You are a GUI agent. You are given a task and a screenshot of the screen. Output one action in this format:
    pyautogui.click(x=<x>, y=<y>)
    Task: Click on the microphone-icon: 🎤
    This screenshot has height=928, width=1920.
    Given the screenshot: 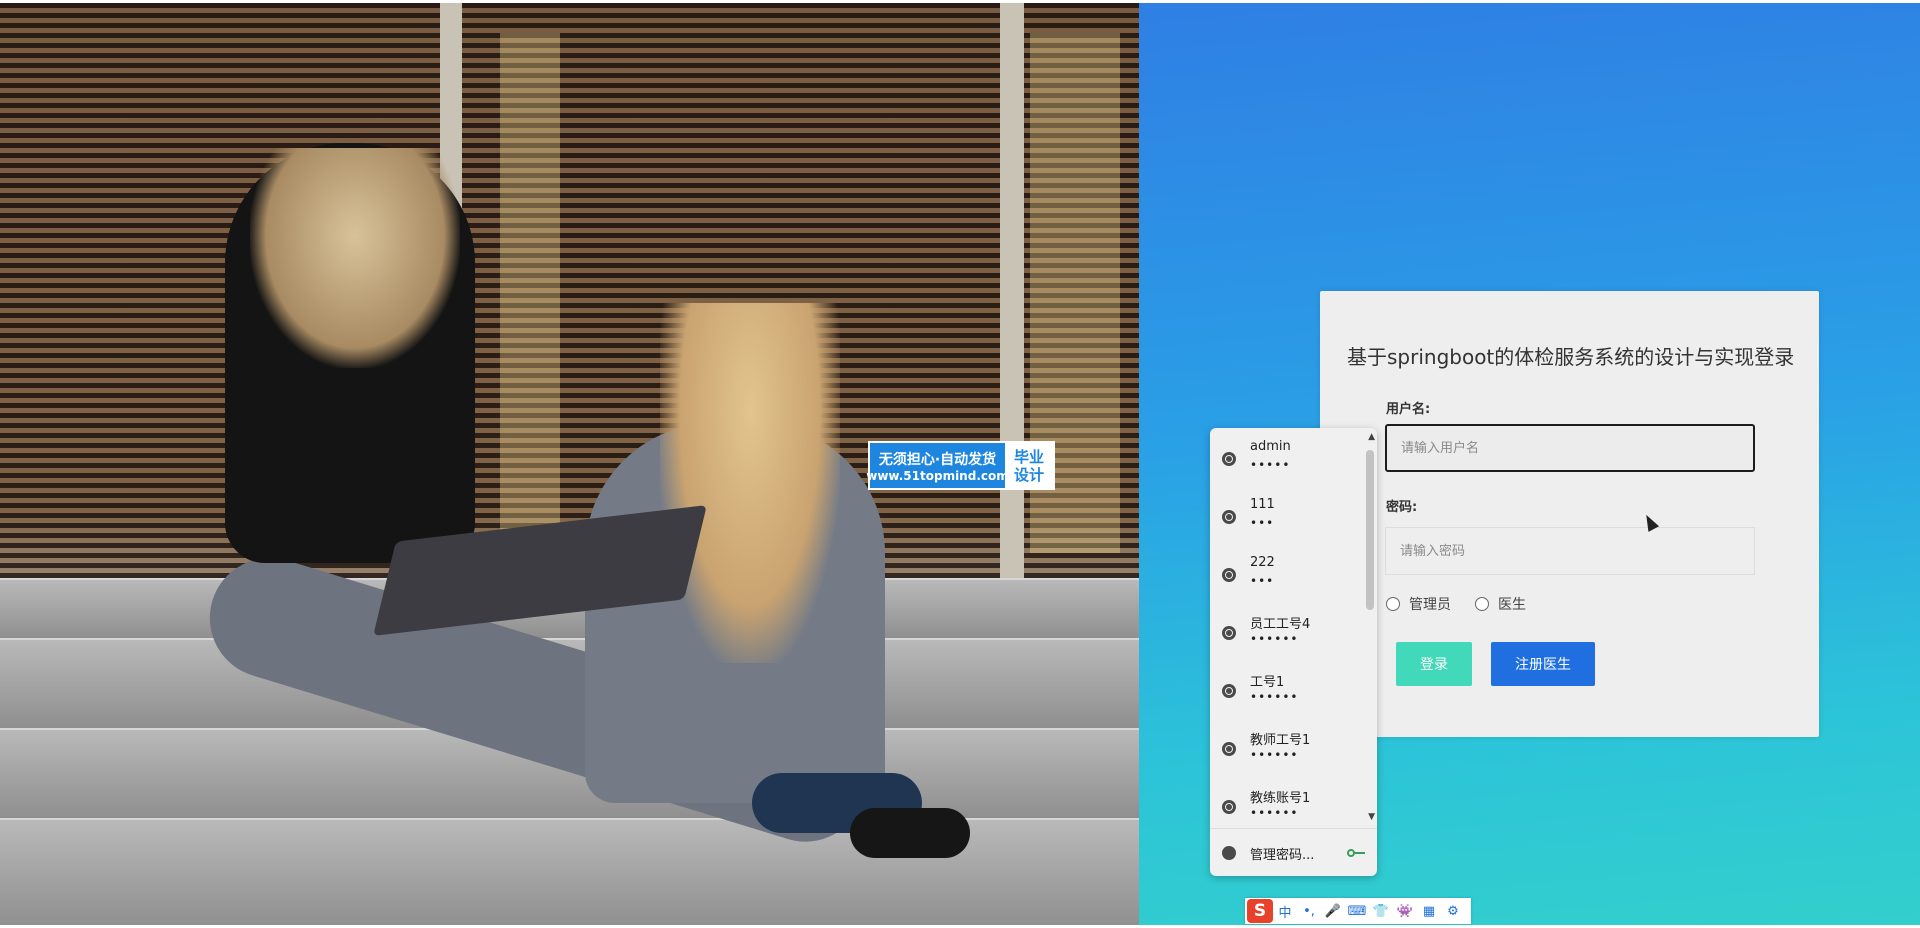 What is the action you would take?
    pyautogui.click(x=1333, y=911)
    